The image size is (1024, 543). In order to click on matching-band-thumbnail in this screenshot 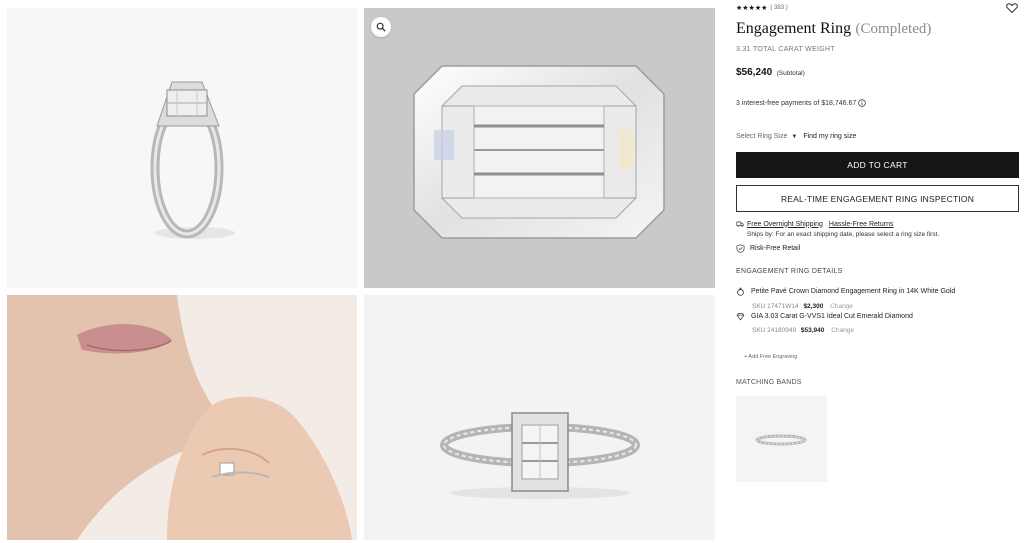, I will do `click(781, 439)`.